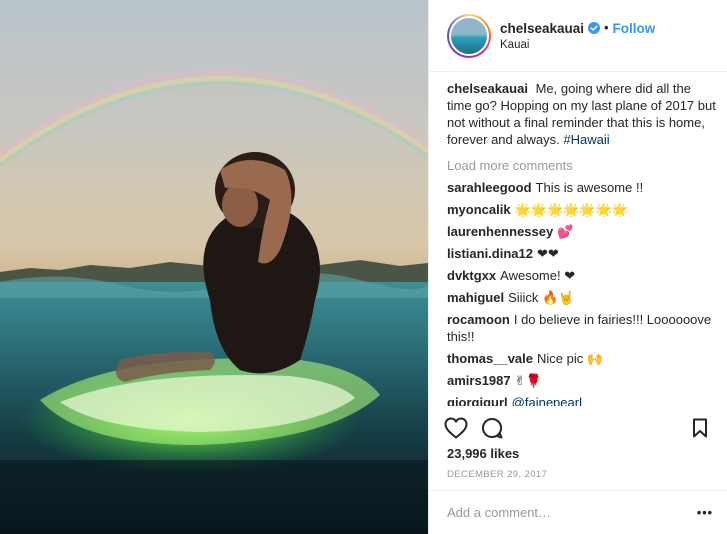 This screenshot has height=534, width=727. What do you see at coordinates (577, 45) in the screenshot?
I see `location-link: Kauai` at bounding box center [577, 45].